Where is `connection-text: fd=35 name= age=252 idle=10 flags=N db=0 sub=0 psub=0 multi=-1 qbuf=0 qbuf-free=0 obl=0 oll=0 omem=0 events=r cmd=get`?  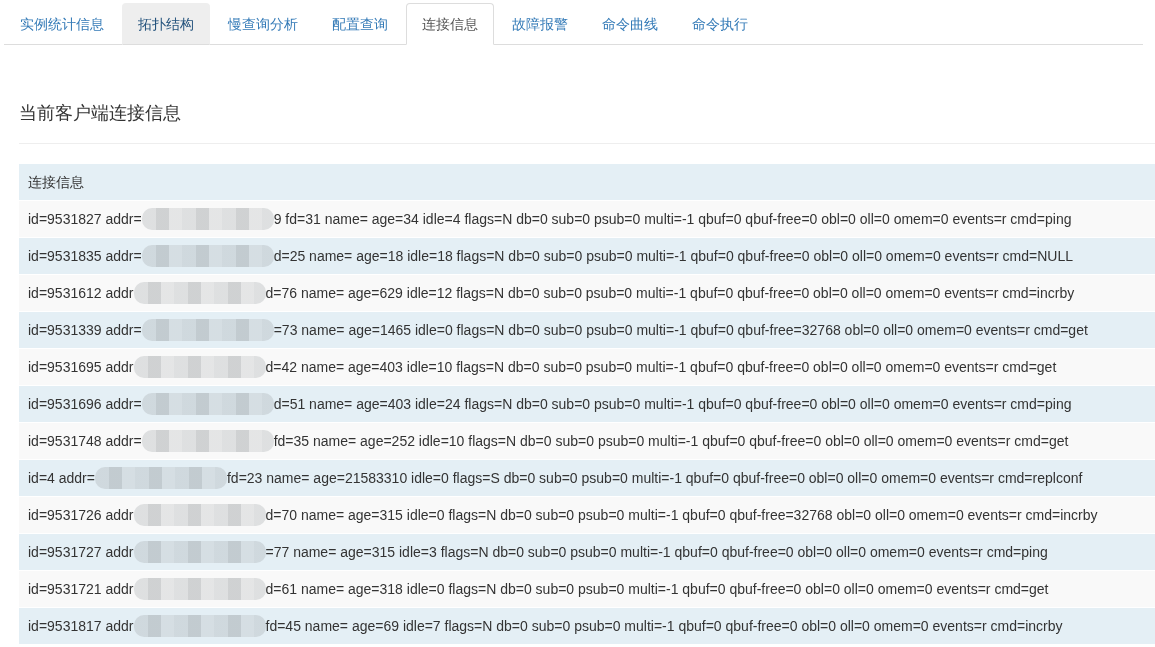 connection-text: fd=35 name= age=252 idle=10 flags=N db=0 sub=0 psub=0 multi=-1 qbuf=0 qbuf-free=0 obl=0 oll=0 omem=0 events=r cmd=get is located at coordinates (671, 441).